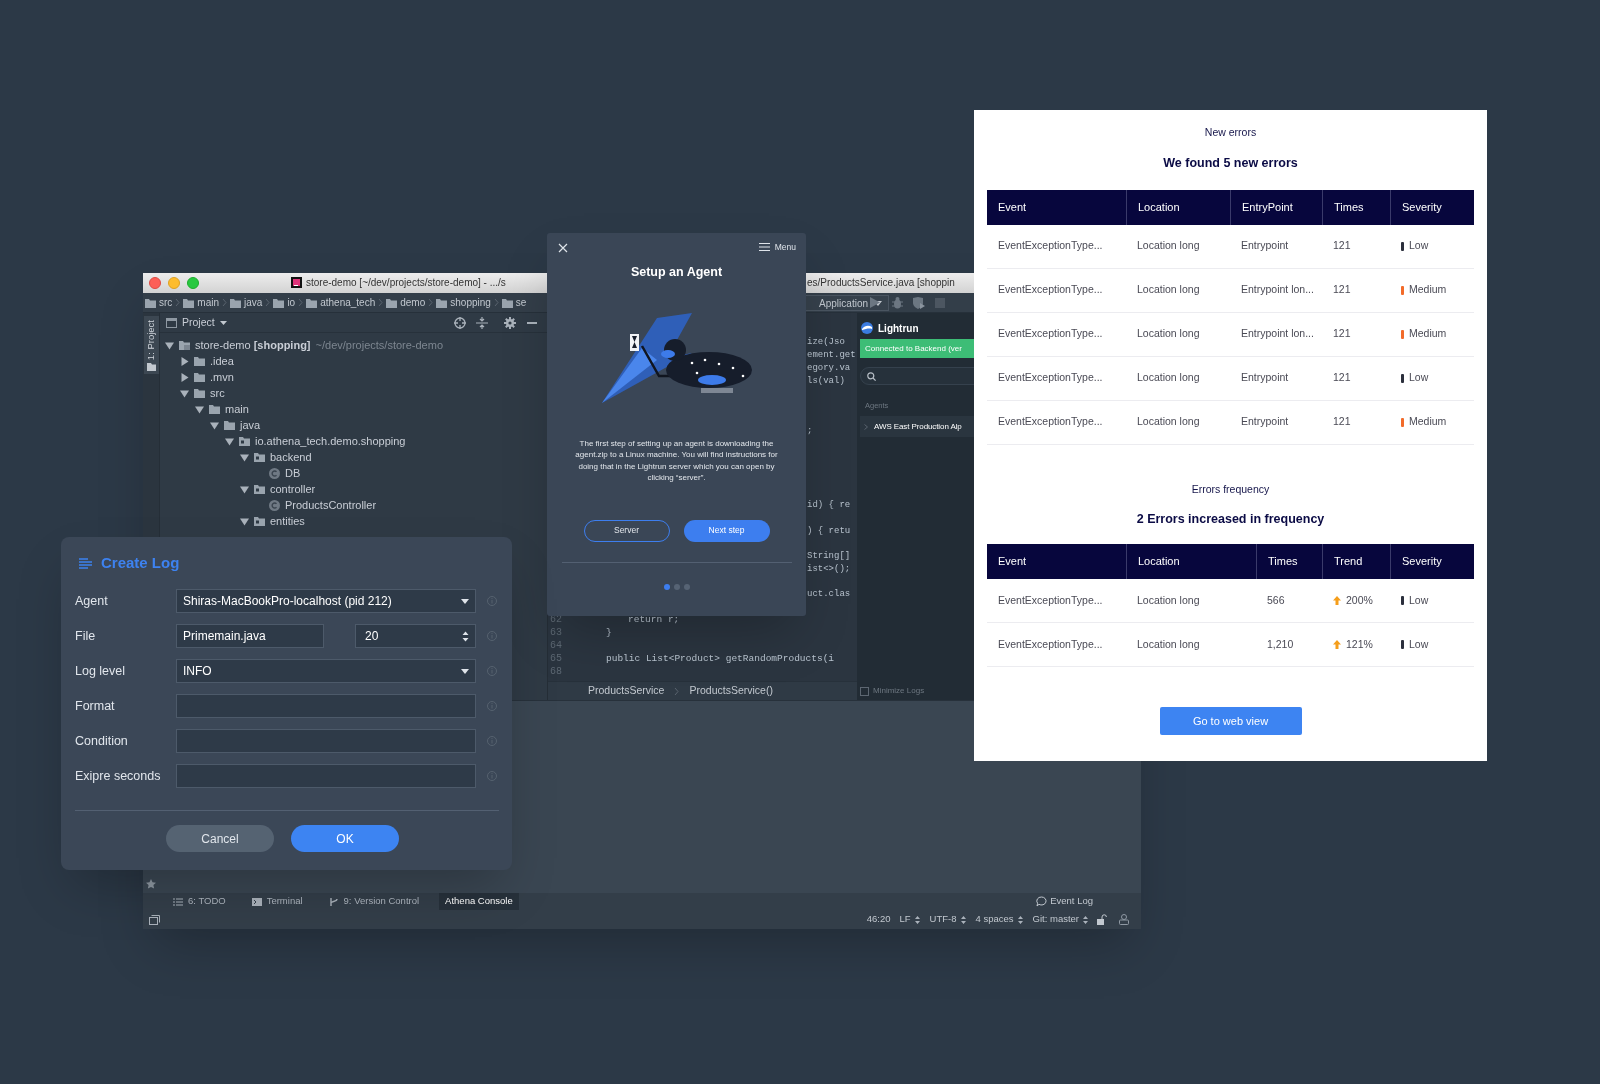 The image size is (1600, 1084). Describe the element at coordinates (250, 425) in the screenshot. I see `tree-item: java` at that location.